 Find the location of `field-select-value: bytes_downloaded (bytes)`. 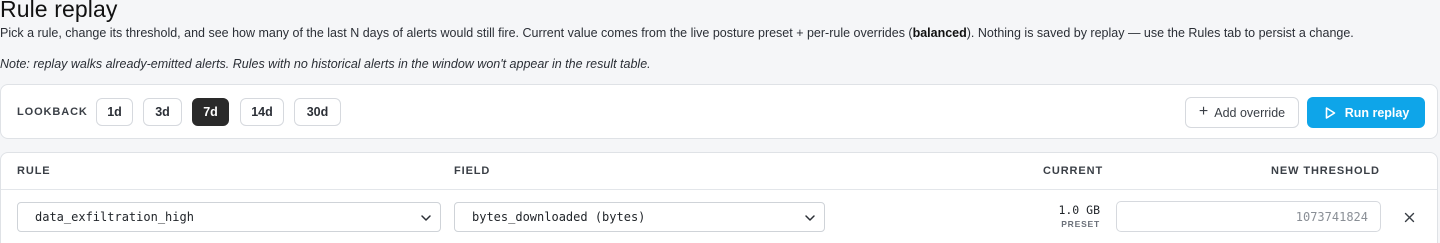

field-select-value: bytes_downloaded (bytes) is located at coordinates (559, 217).